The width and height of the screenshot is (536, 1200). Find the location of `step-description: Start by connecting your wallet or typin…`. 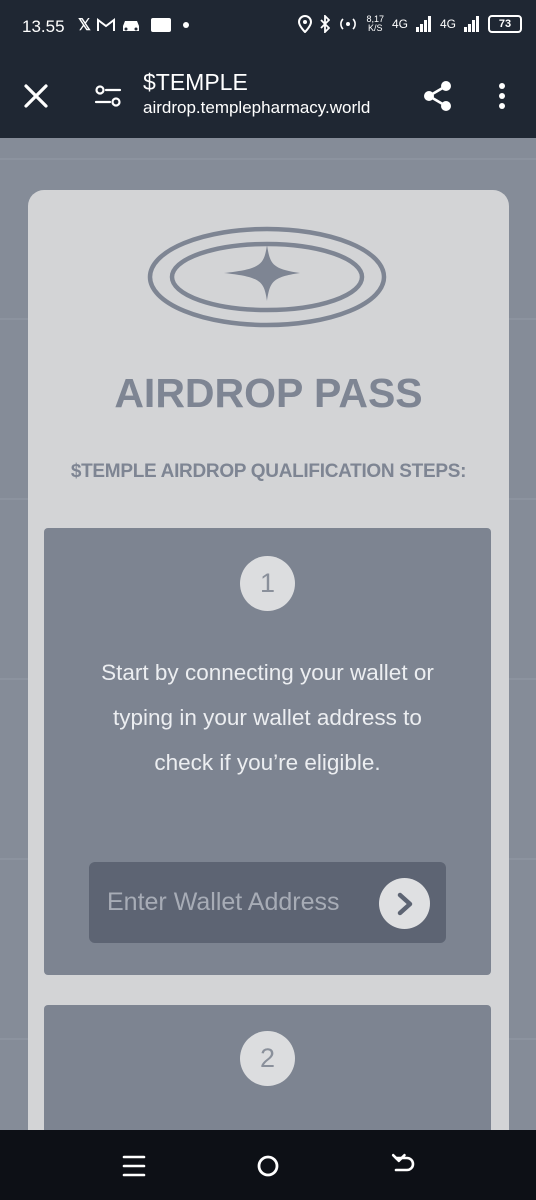

step-description: Start by connecting your wallet or typin… is located at coordinates (267, 717).